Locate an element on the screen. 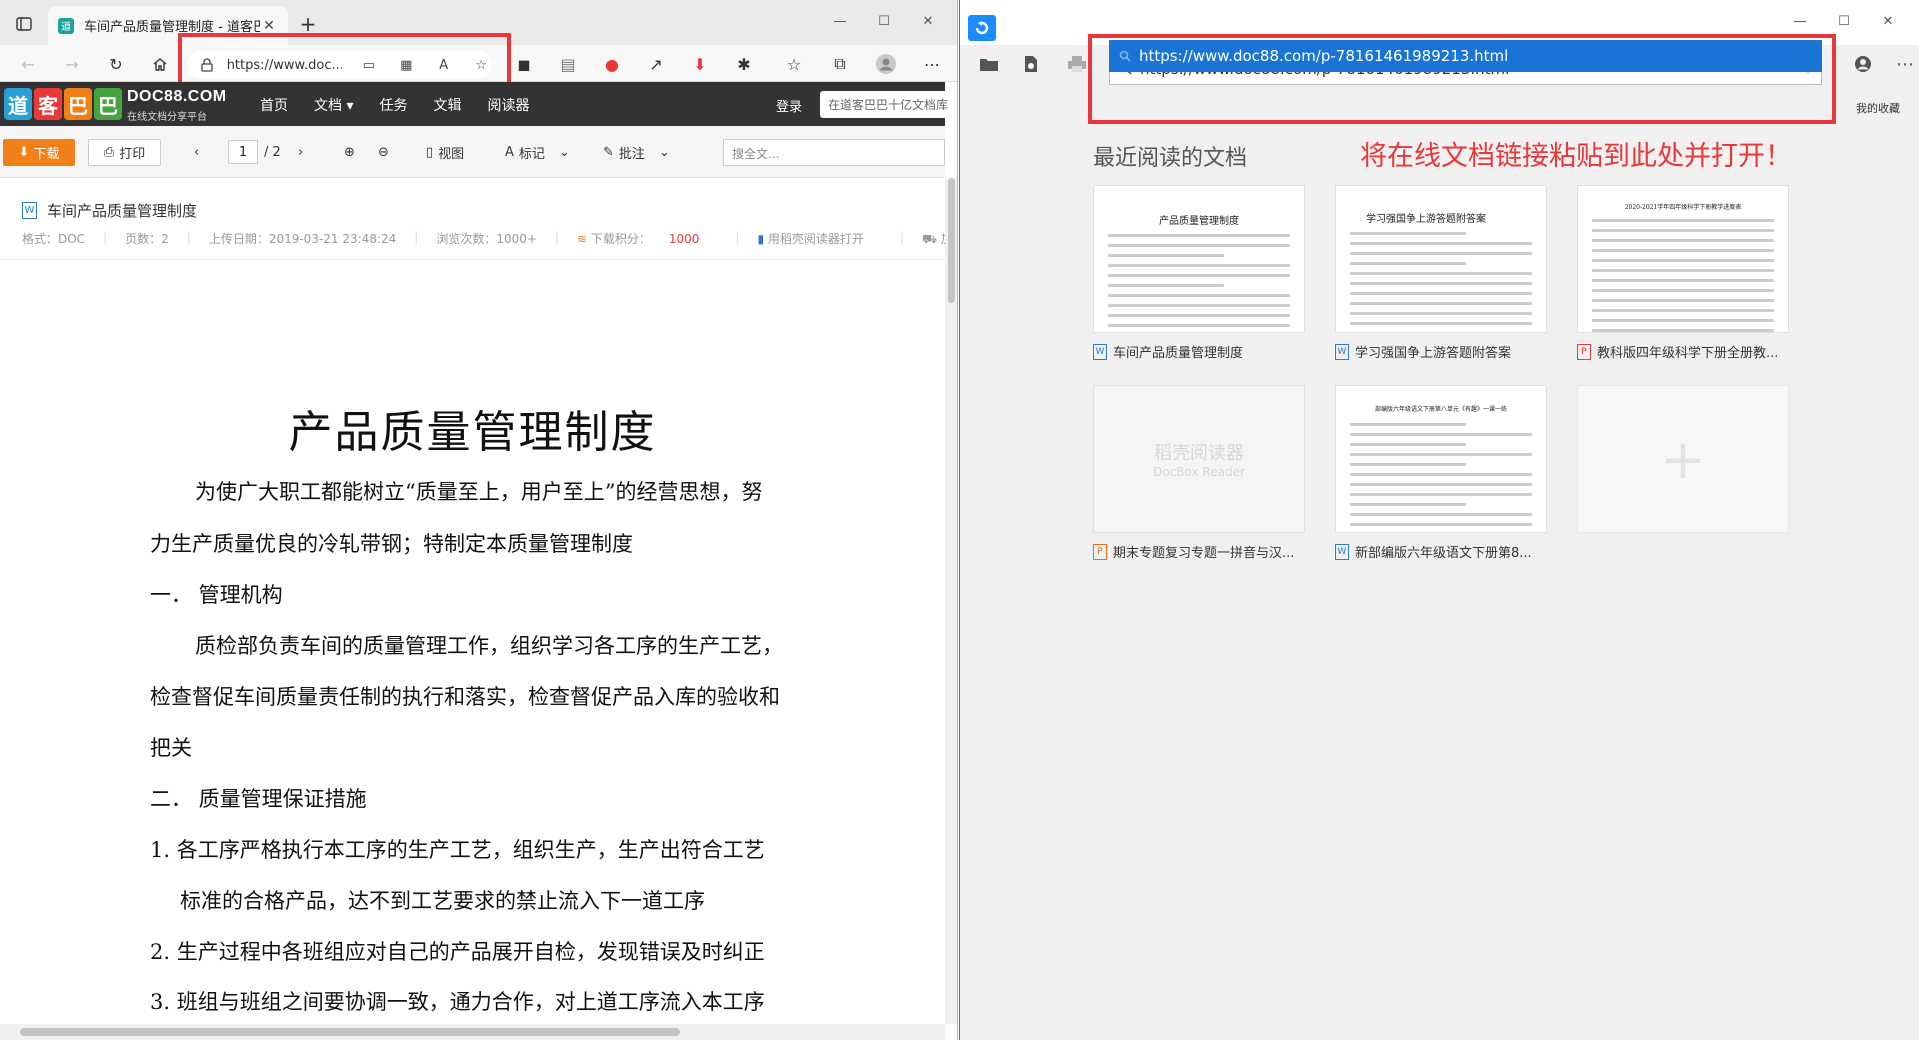 The height and width of the screenshot is (1040, 1919). doc-title: W 车间产品质量管理制度 is located at coordinates (109, 210).